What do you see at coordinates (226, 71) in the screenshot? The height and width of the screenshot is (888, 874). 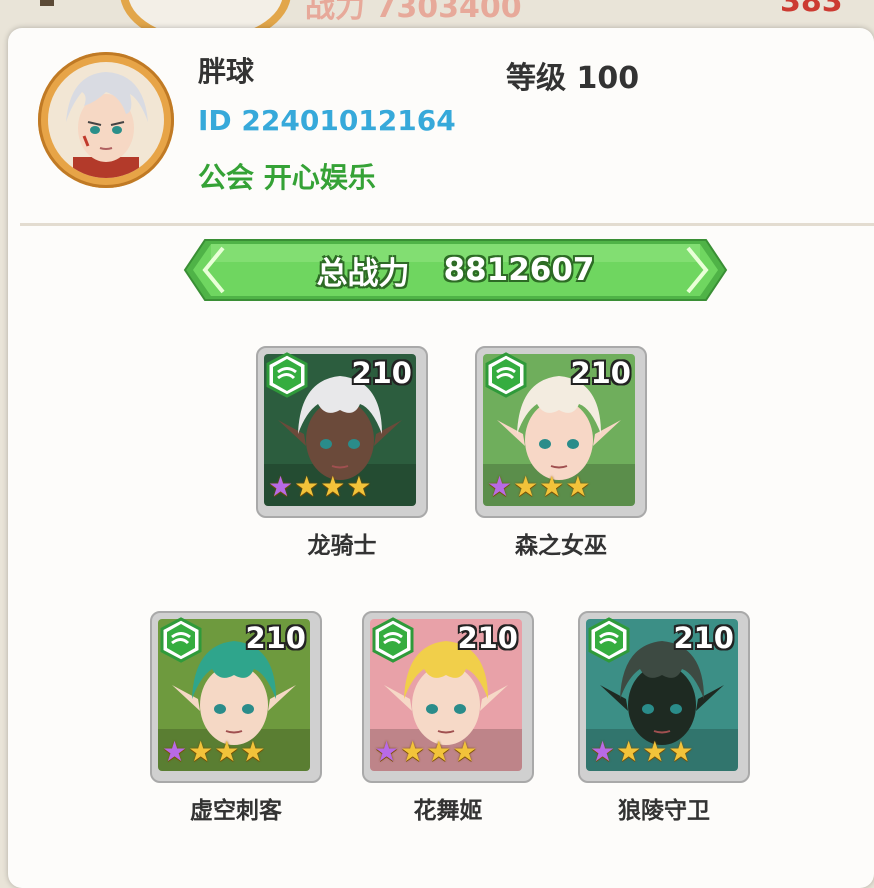 I see `player-name: 胖球` at bounding box center [226, 71].